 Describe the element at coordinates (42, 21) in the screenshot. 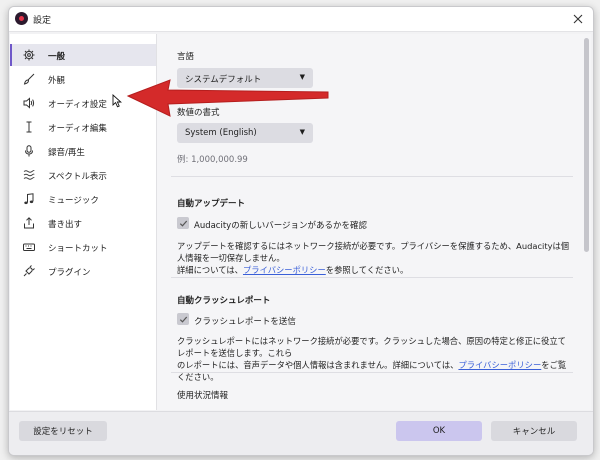

I see `window-title: 設定` at that location.